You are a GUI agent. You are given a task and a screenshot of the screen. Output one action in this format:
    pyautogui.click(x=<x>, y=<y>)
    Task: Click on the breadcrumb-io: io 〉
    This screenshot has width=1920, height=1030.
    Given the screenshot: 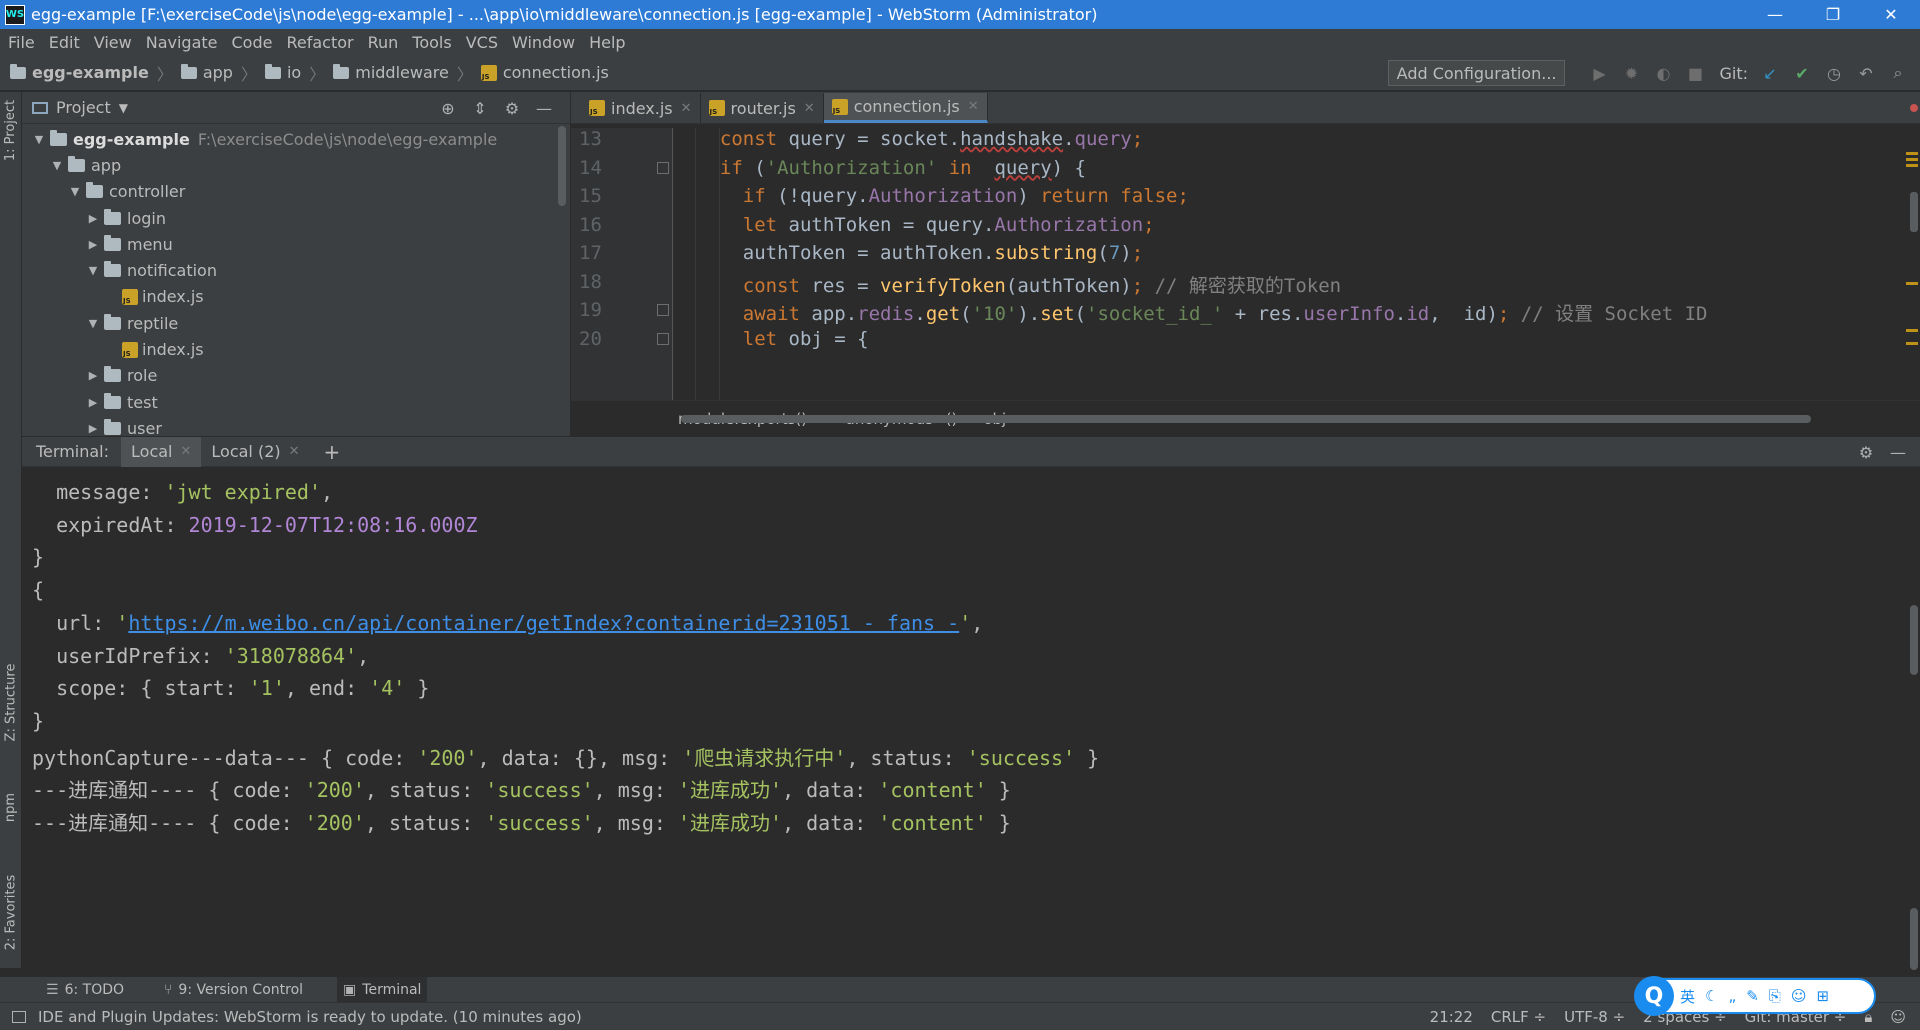 What is the action you would take?
    pyautogui.click(x=298, y=73)
    